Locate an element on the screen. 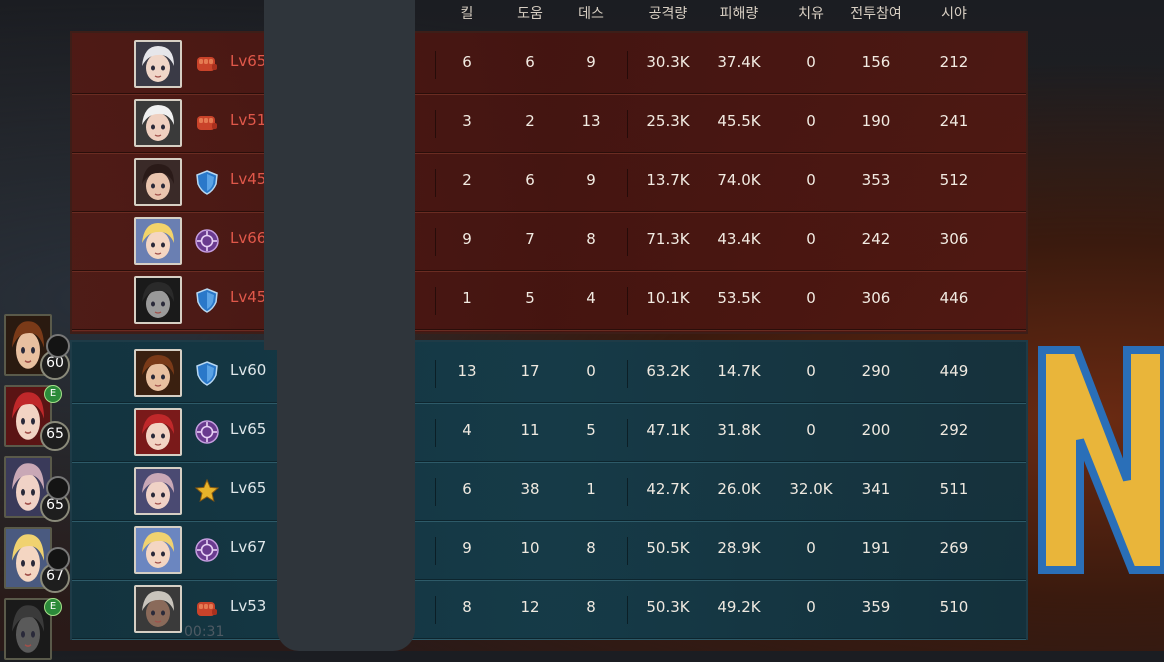 This screenshot has height=662, width=1164. party-member-portrait: 65 is located at coordinates (37, 489).